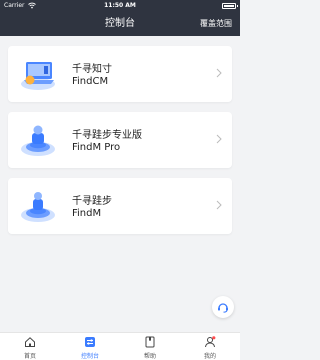 This screenshot has width=320, height=360. I want to click on product-card-findm-pro: 千寻跬步专业版 FindM Pro, so click(120, 140).